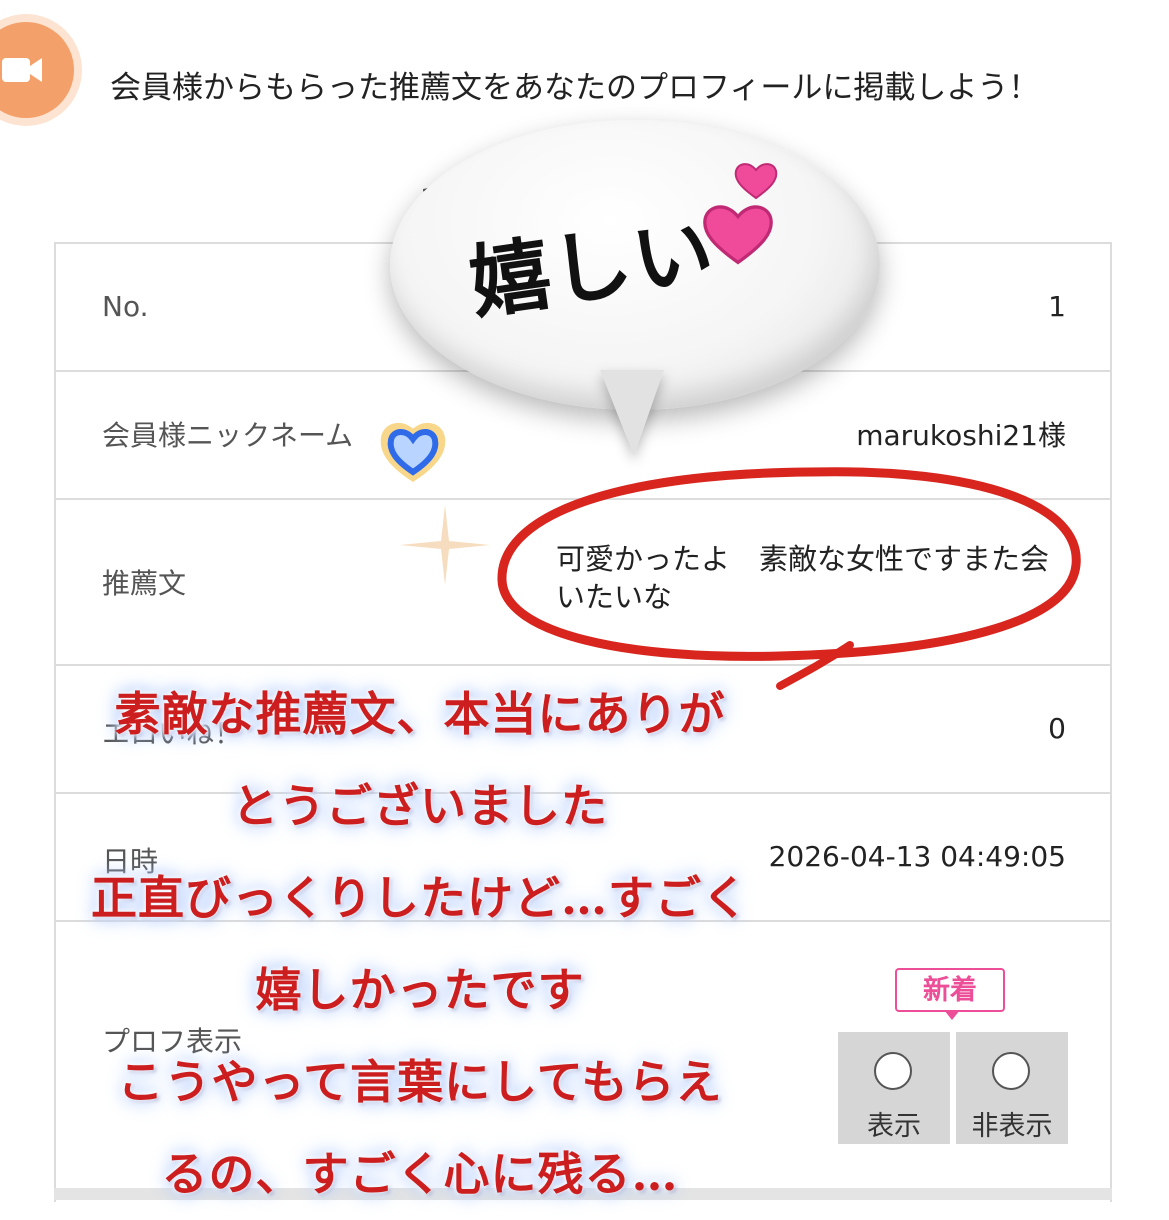  Describe the element at coordinates (894, 1126) in the screenshot. I see `show-label: 表示` at that location.